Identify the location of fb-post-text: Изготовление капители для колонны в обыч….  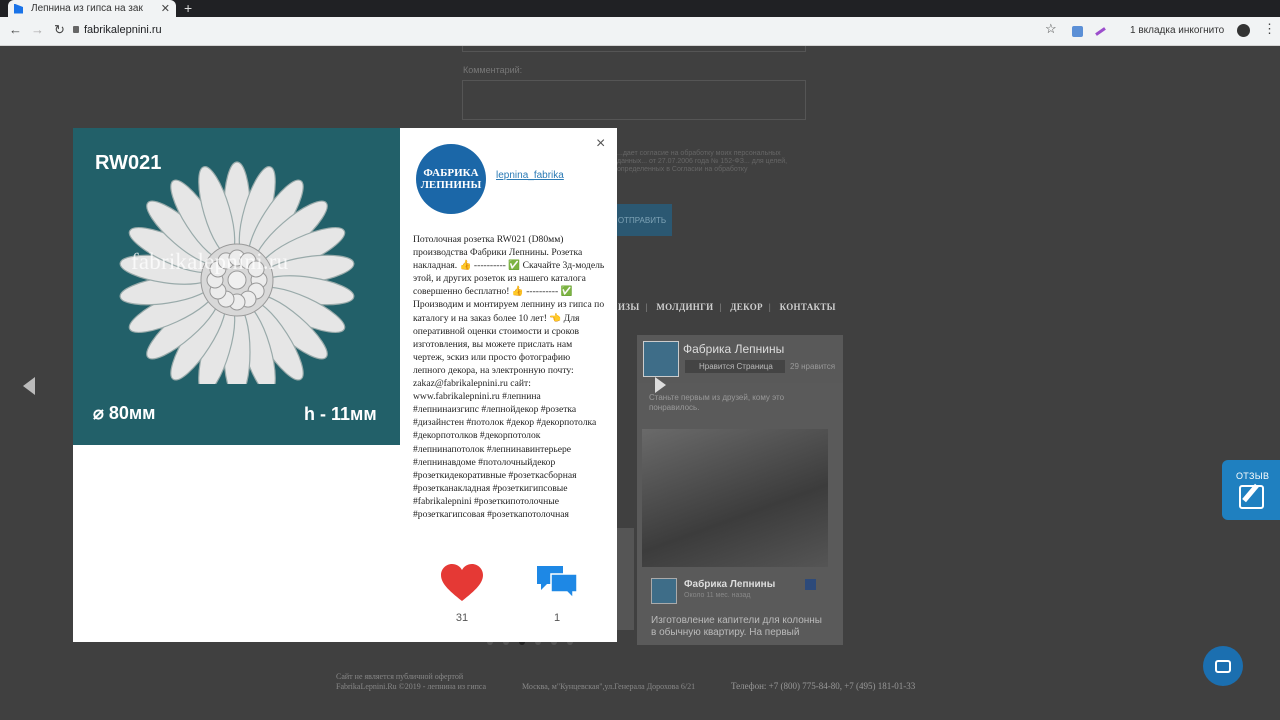
(736, 626).